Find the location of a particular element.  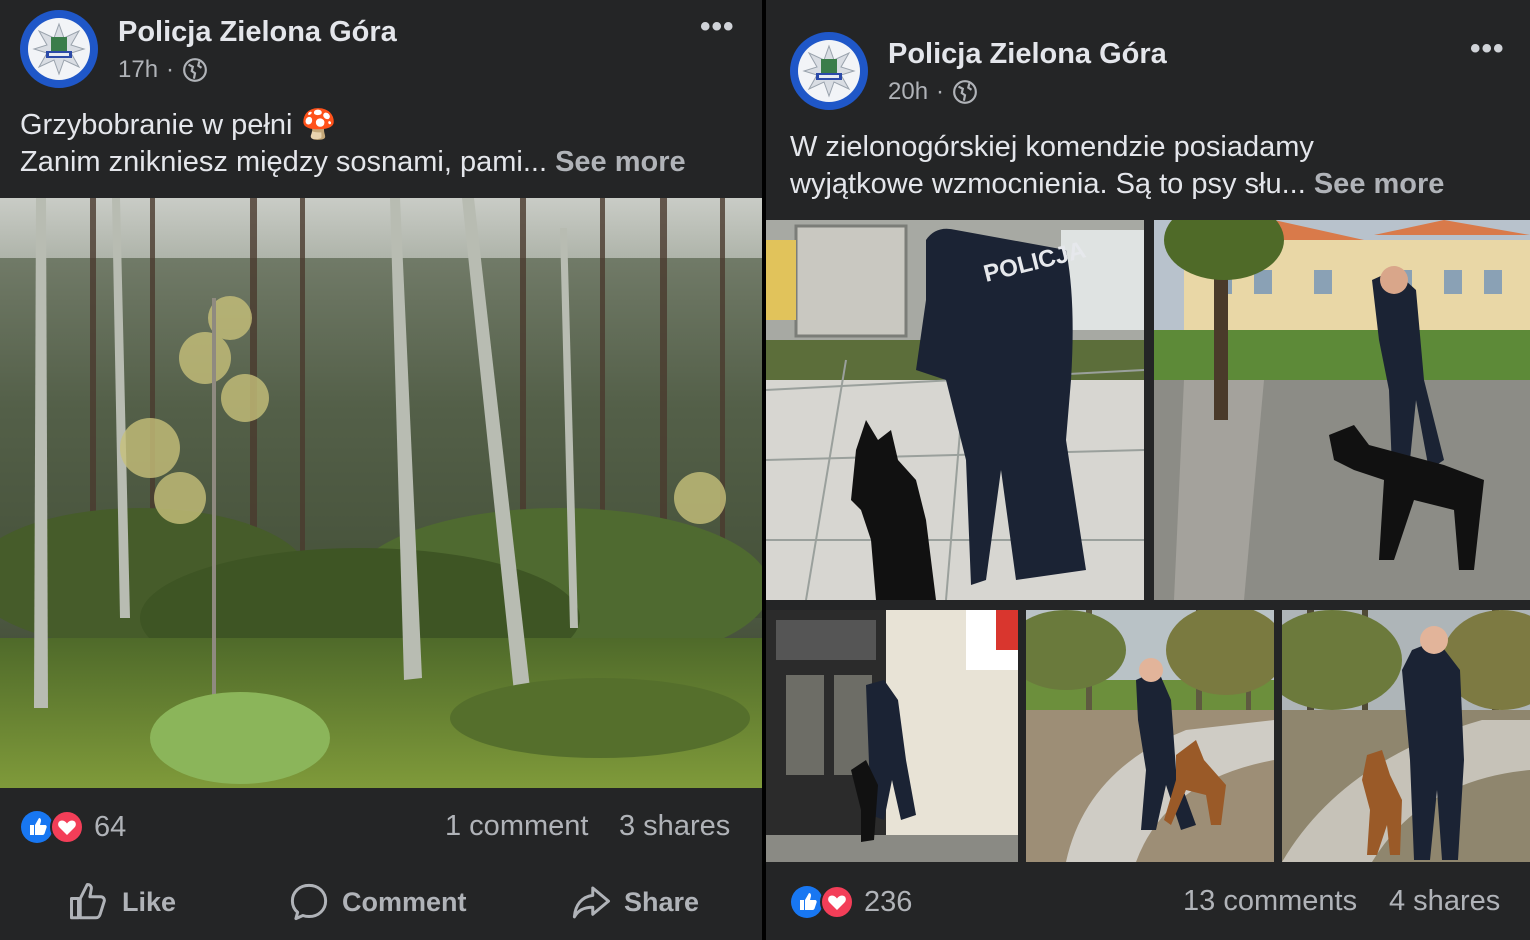

reactions-count: 64 is located at coordinates (110, 826).